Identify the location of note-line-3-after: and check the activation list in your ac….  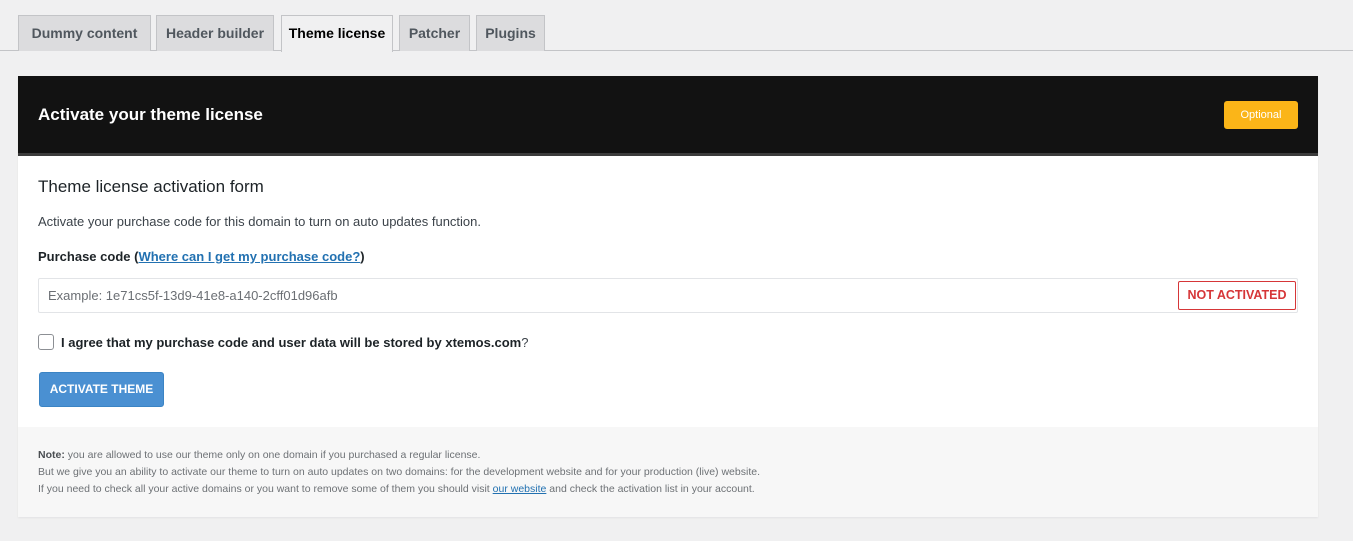
(650, 489).